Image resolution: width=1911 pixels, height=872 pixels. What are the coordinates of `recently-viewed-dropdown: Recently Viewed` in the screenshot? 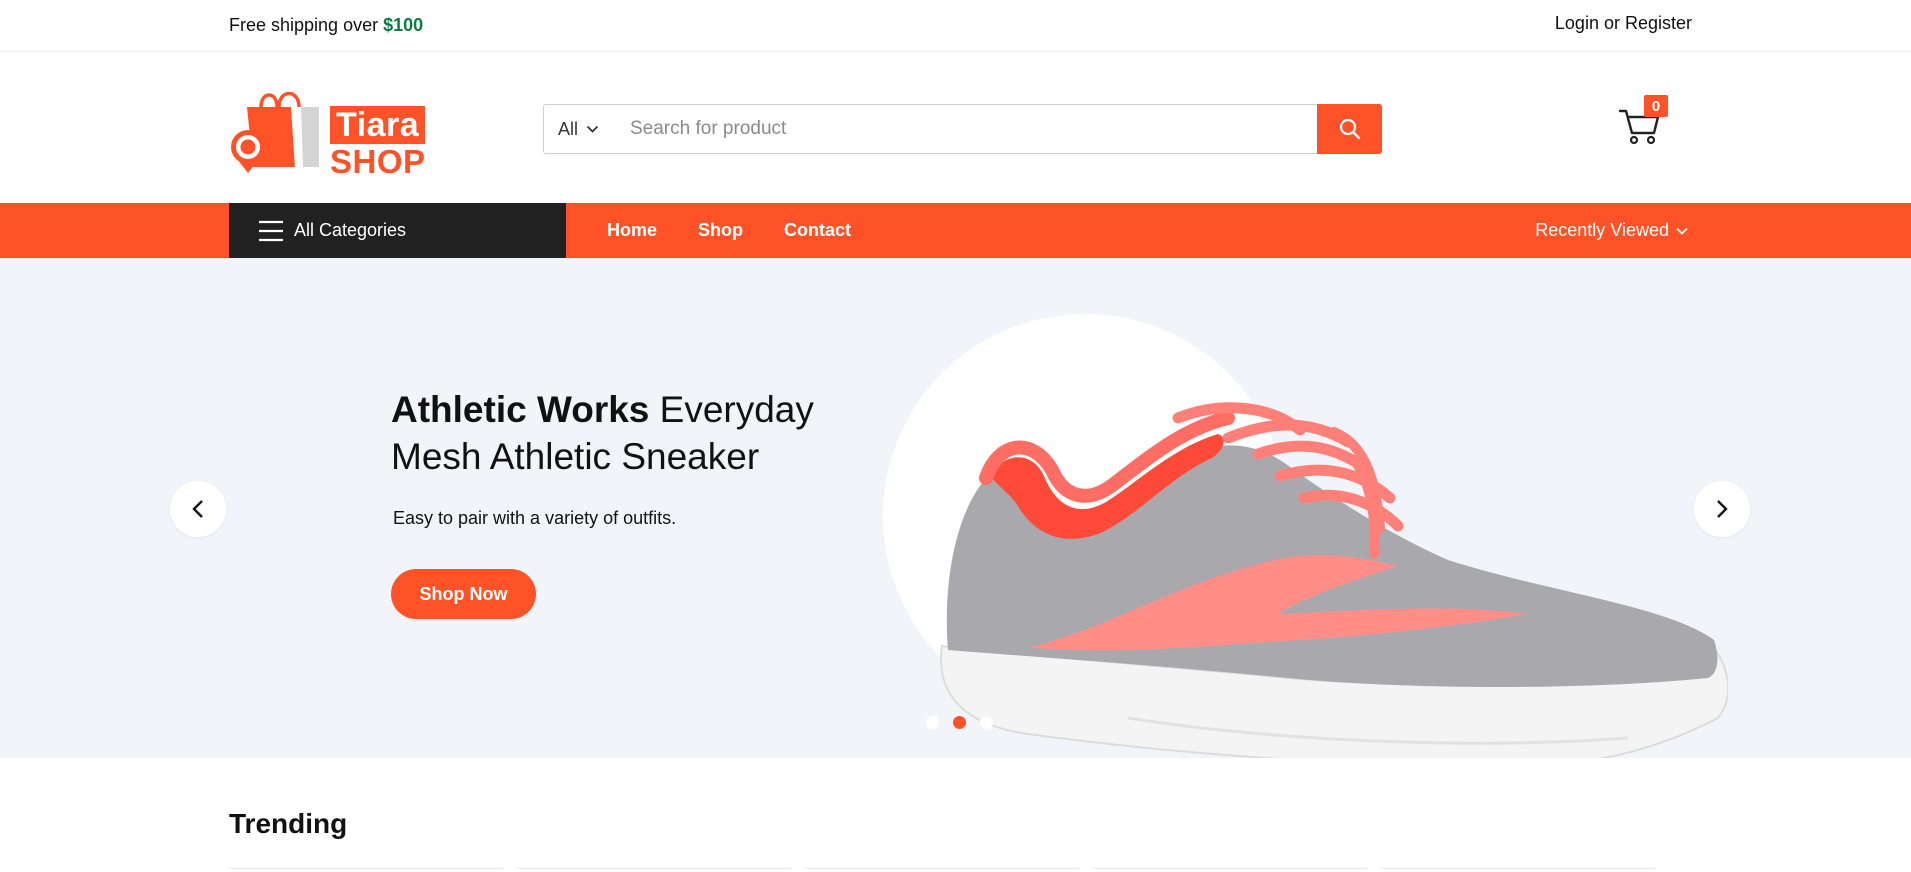 It's located at (1611, 230).